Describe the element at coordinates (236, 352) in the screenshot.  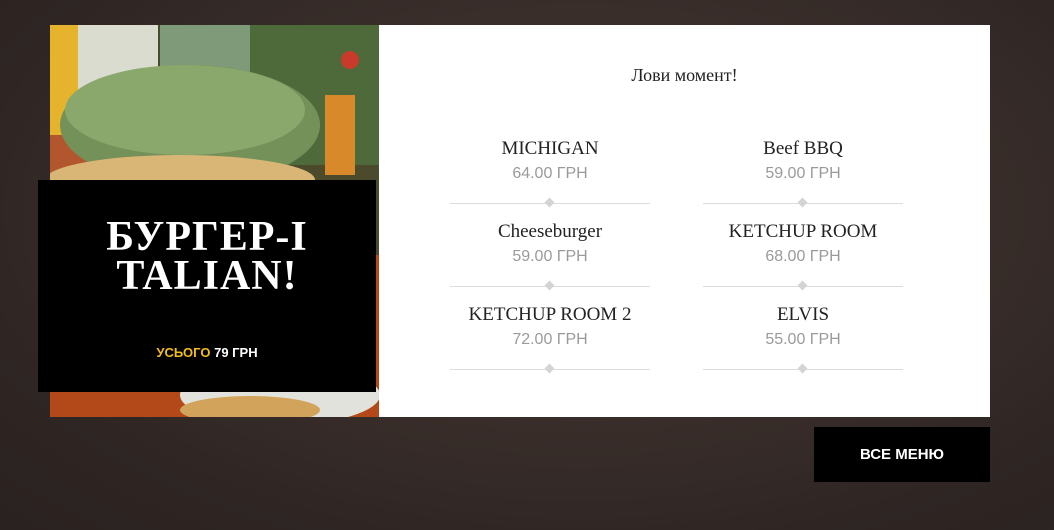
I see `promo-total-value: 79 ГРН` at that location.